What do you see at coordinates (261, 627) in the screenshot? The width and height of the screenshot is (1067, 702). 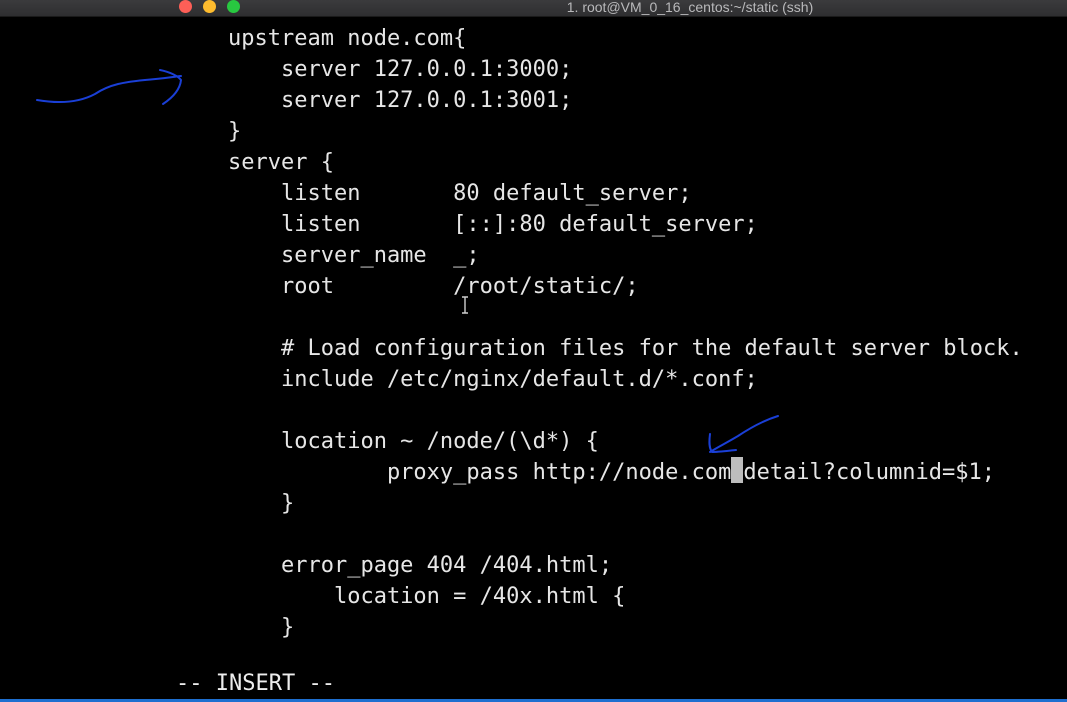 I see `code-line-20: }` at bounding box center [261, 627].